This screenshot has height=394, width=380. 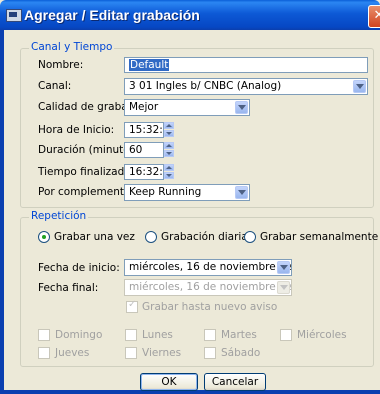 I want to click on tiempo-final-label: Tiempo finalizado:, so click(x=86, y=172).